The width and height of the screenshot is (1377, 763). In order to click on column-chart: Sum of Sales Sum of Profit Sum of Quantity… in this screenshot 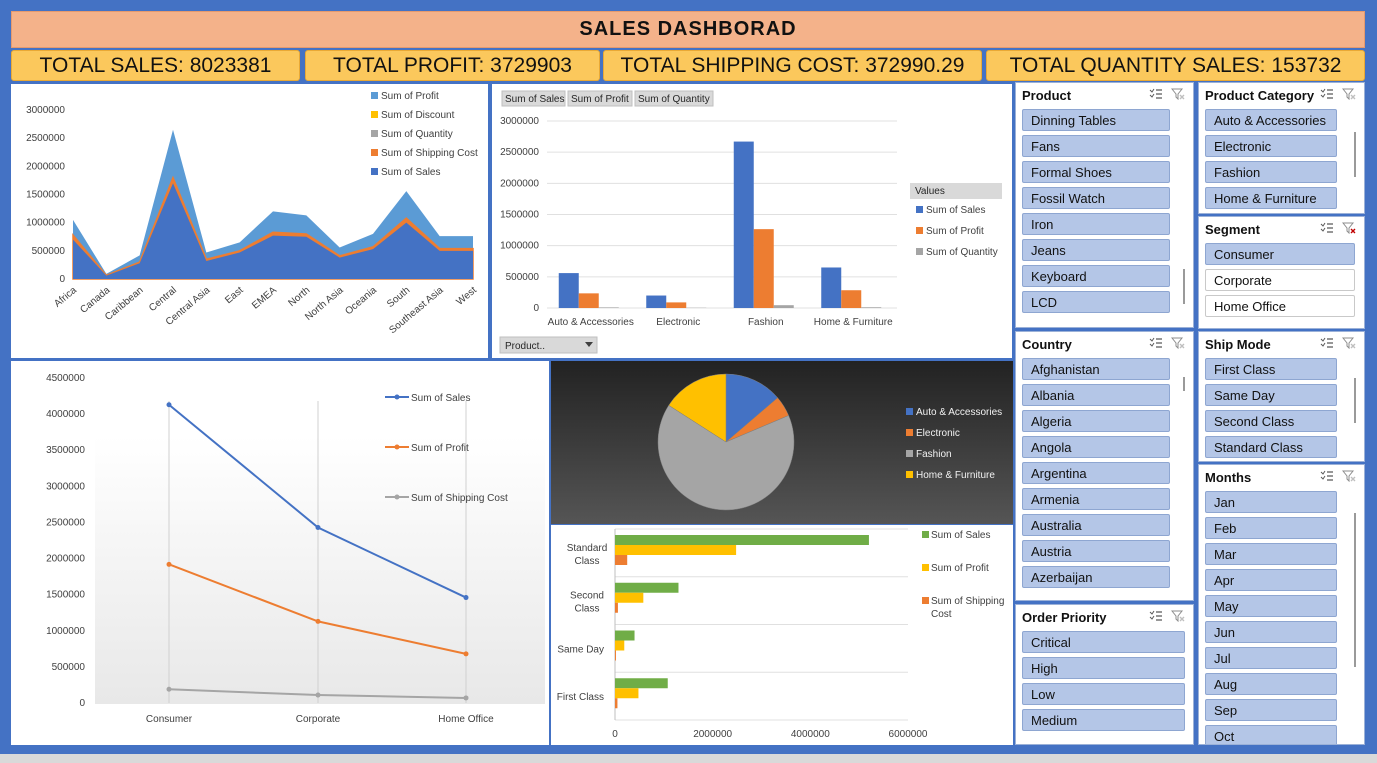, I will do `click(752, 221)`.